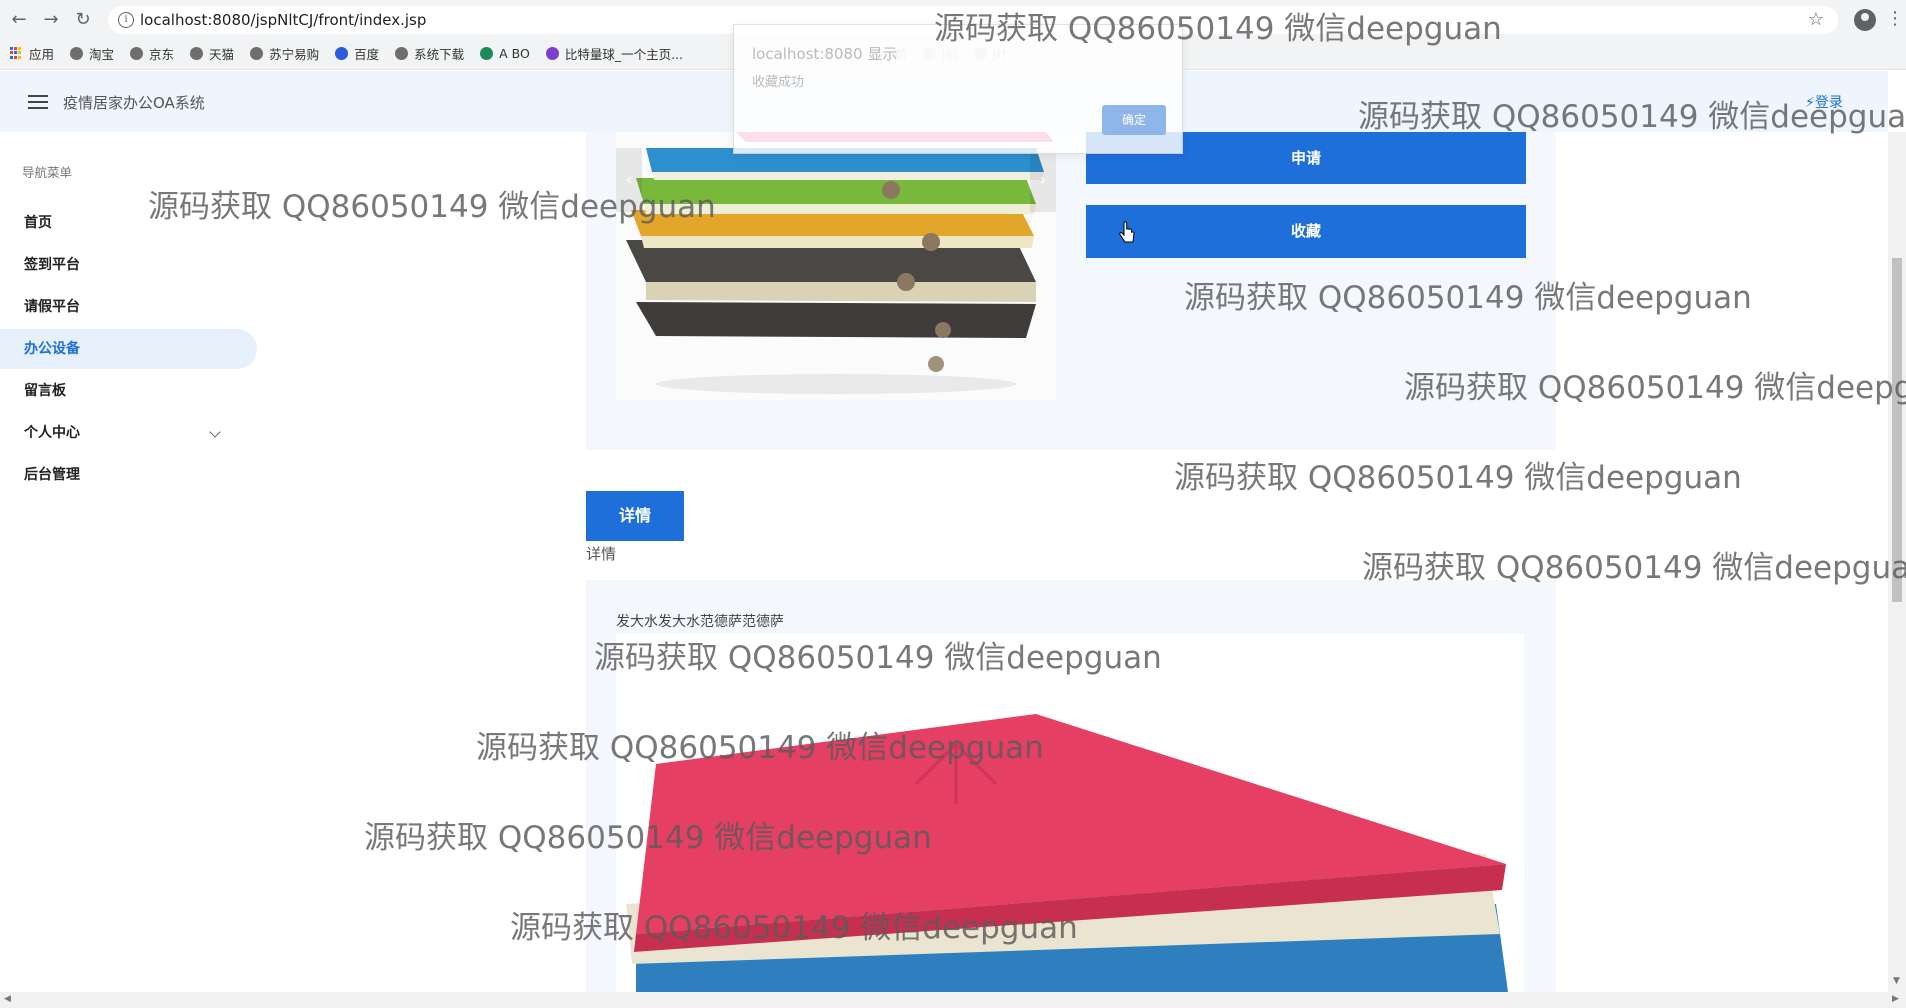 This screenshot has height=1008, width=1906. I want to click on bookmark-label: 百度, so click(367, 54).